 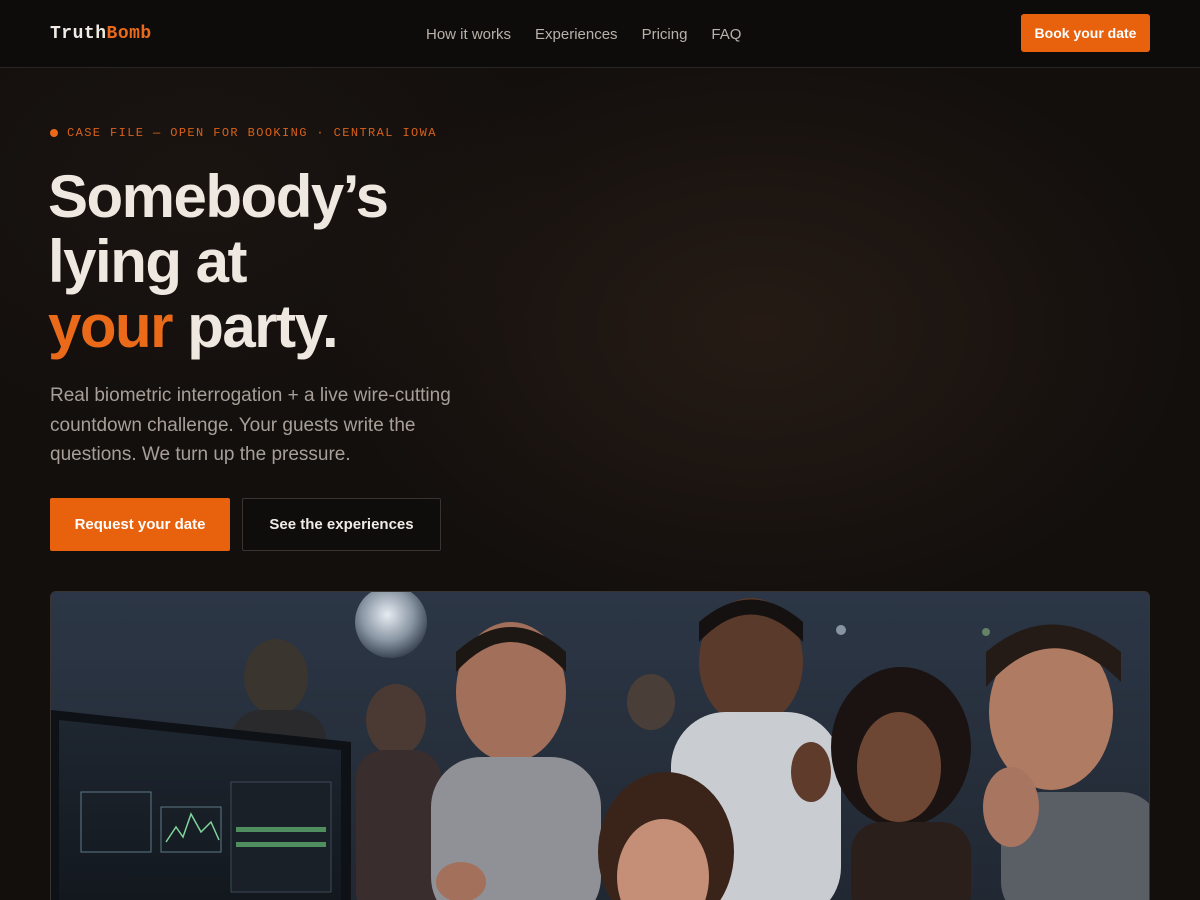 I want to click on hero-headline: Somebody’s lying at your party., so click(x=283, y=261).